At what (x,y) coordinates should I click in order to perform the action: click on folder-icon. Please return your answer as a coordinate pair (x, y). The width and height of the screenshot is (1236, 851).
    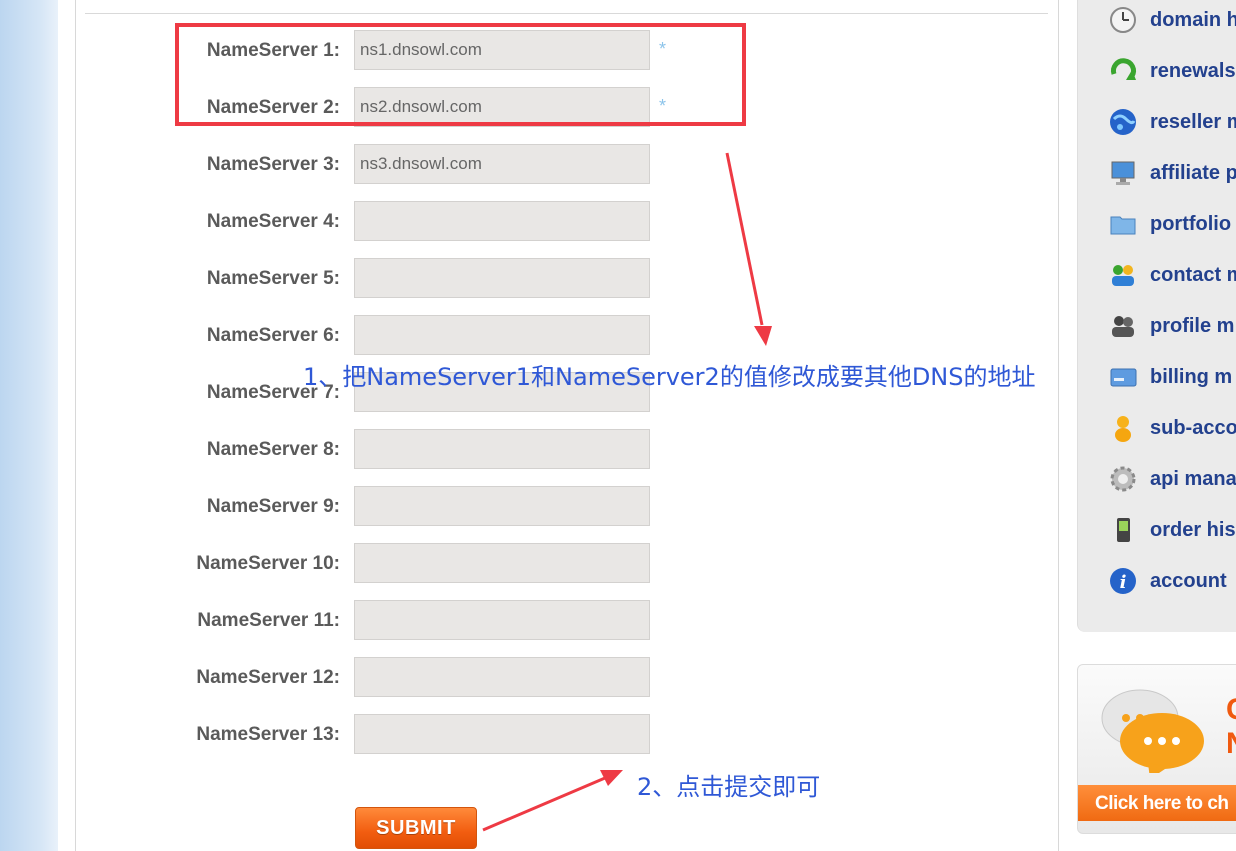
    Looking at the image, I should click on (1123, 224).